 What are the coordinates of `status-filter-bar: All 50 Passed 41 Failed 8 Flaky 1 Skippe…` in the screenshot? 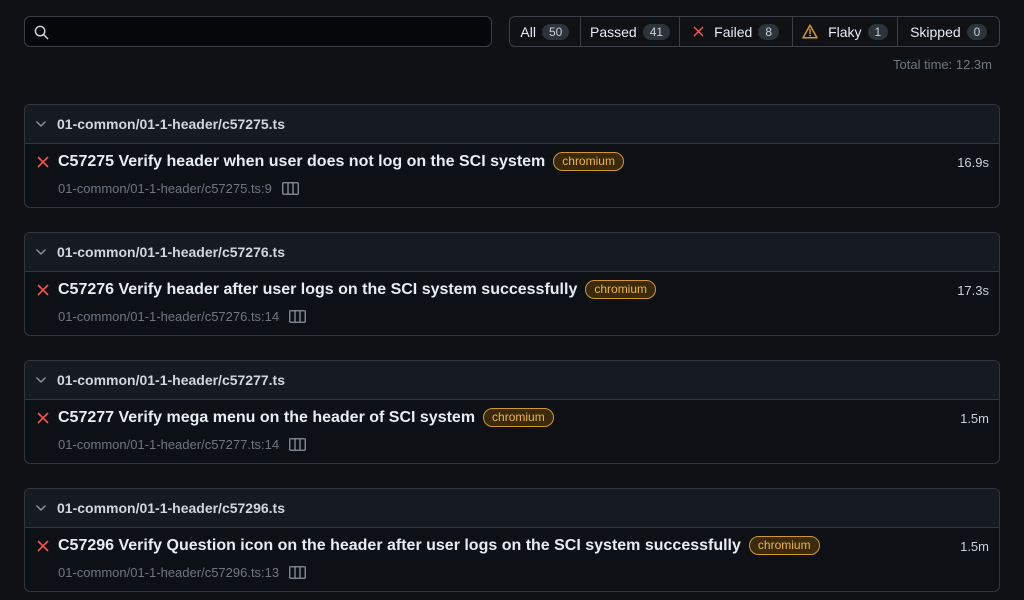 It's located at (754, 31).